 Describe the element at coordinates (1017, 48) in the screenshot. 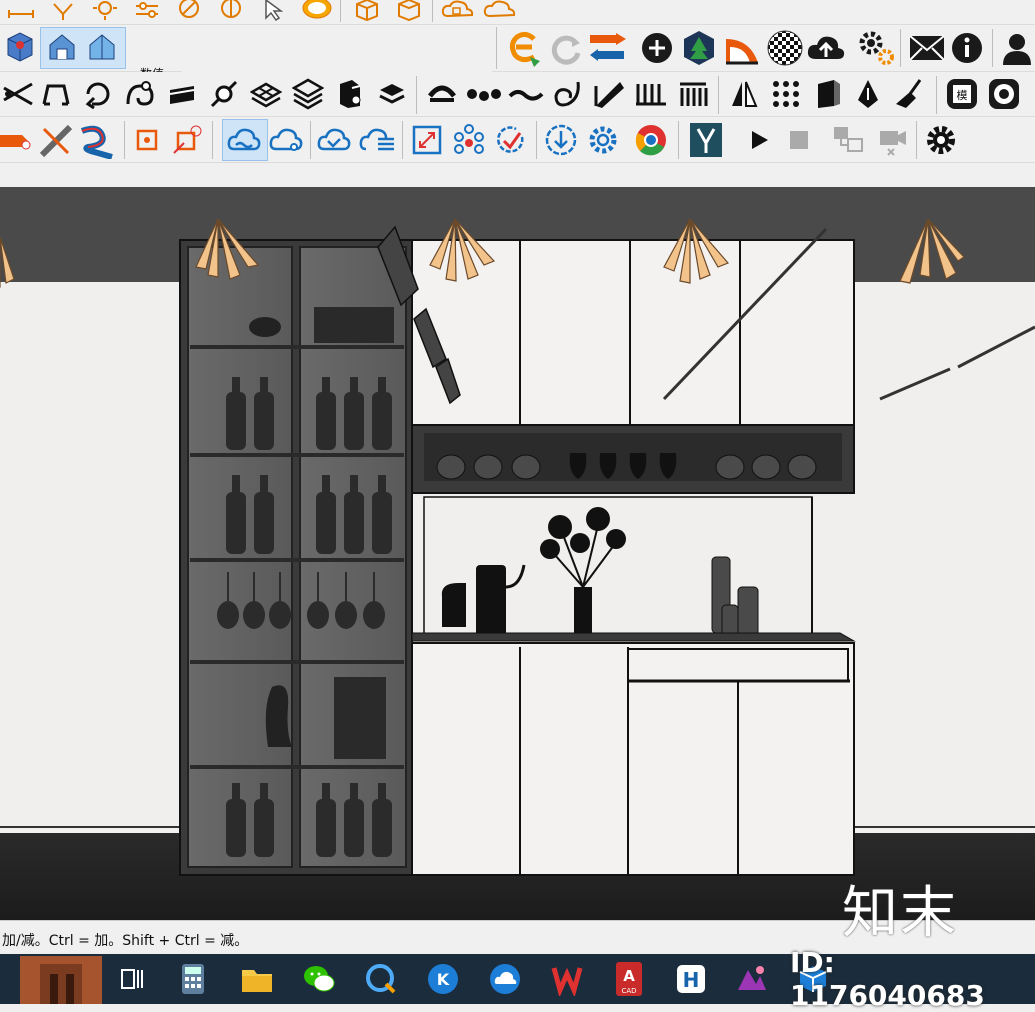

I see `user-icon` at that location.